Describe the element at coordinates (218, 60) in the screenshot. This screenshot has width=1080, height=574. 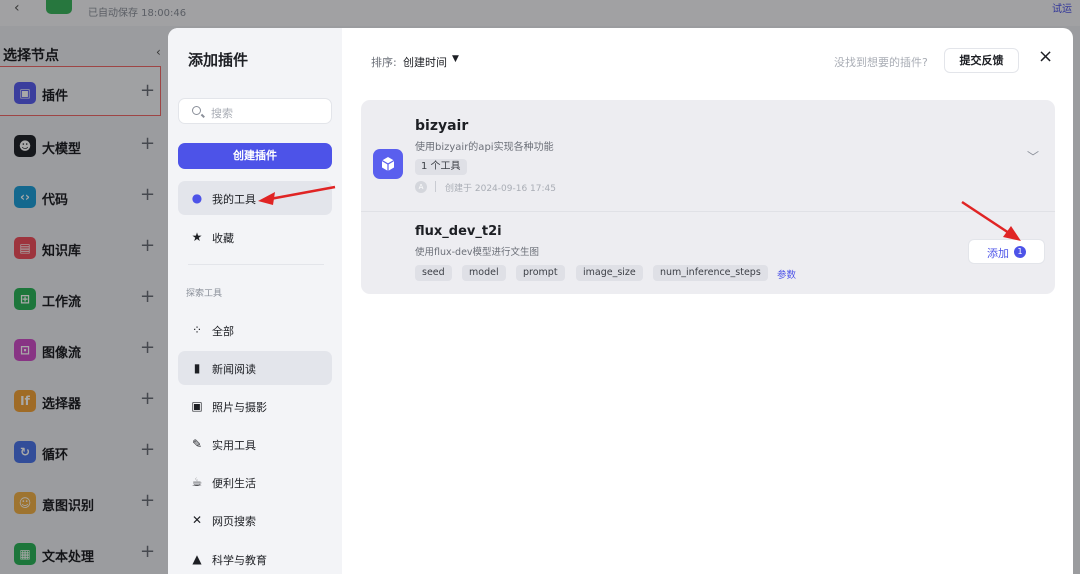
I see `modal-title: 添加插件` at that location.